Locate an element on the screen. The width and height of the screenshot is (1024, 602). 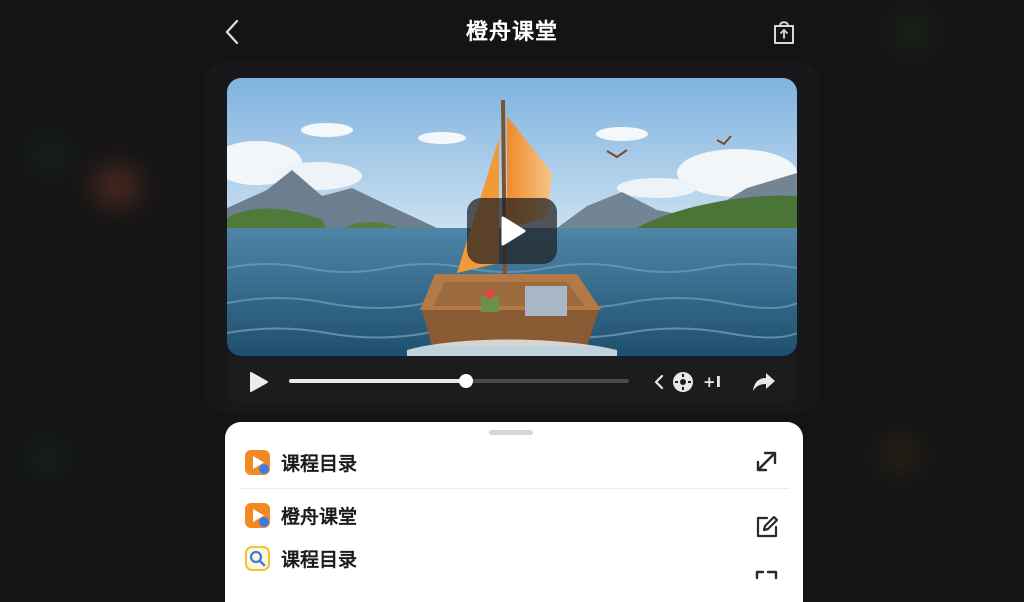
share-button is located at coordinates (784, 32).